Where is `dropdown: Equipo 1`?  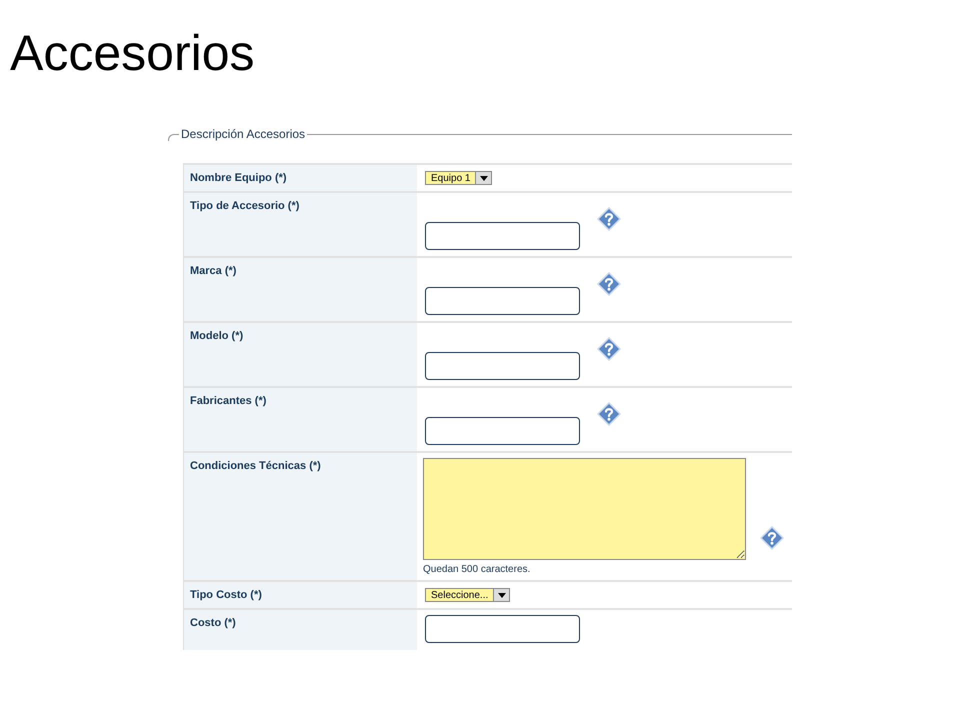 dropdown: Equipo 1 is located at coordinates (458, 178).